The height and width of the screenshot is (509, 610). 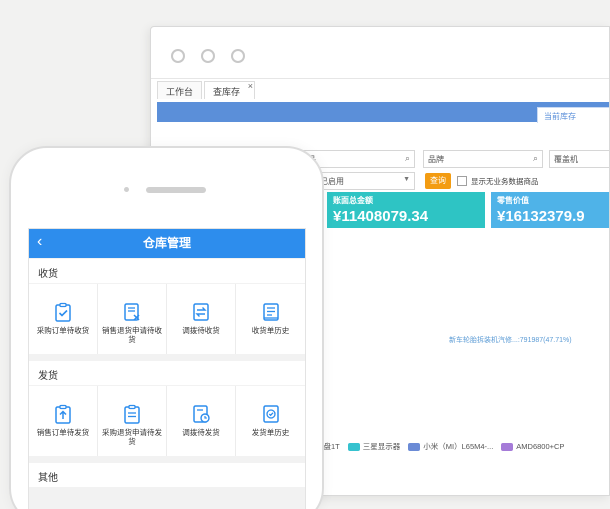 What do you see at coordinates (365, 181) in the screenshot?
I see `status-select: 已启用 ▼` at bounding box center [365, 181].